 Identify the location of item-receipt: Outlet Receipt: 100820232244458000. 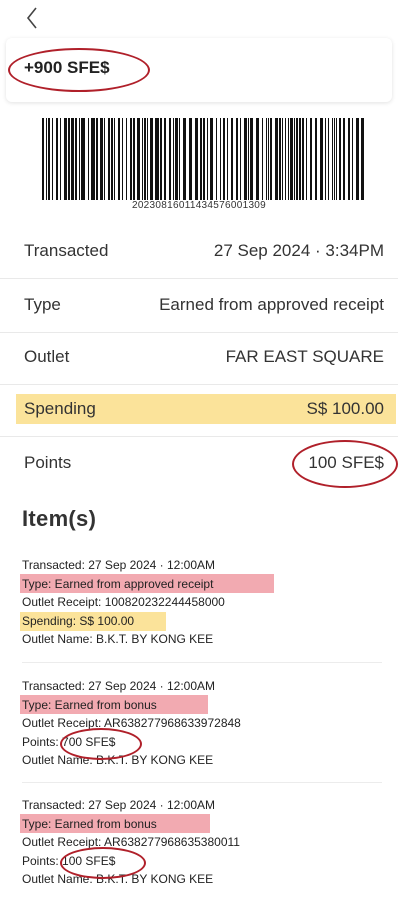
(123, 602).